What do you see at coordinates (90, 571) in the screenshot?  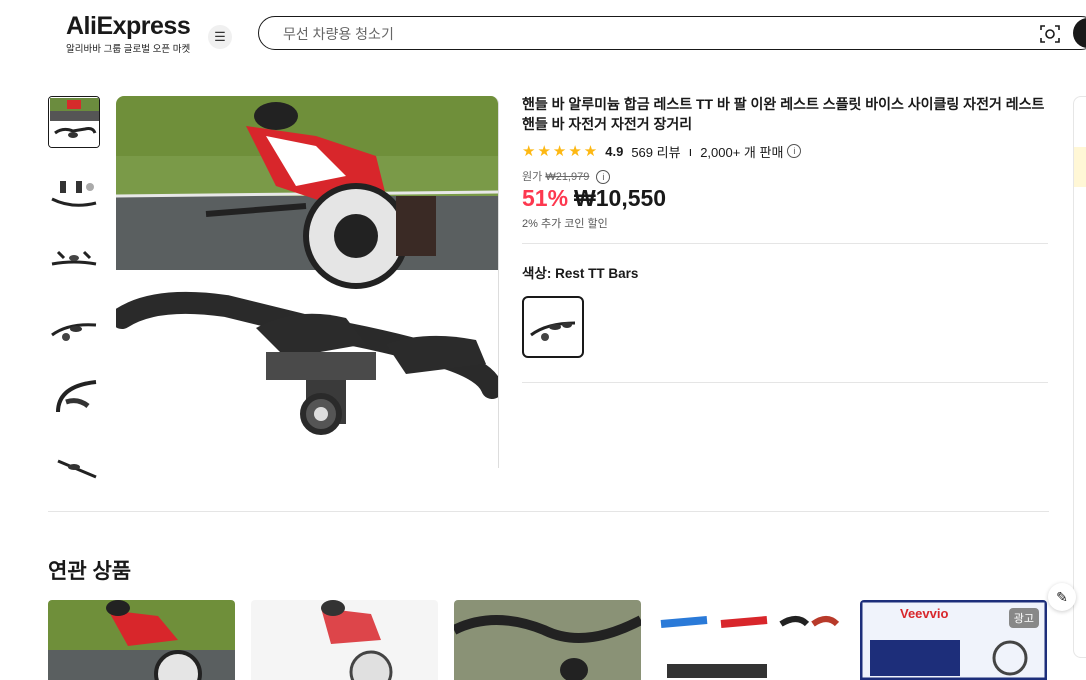 I see `related-products-title: 연관 상품` at bounding box center [90, 571].